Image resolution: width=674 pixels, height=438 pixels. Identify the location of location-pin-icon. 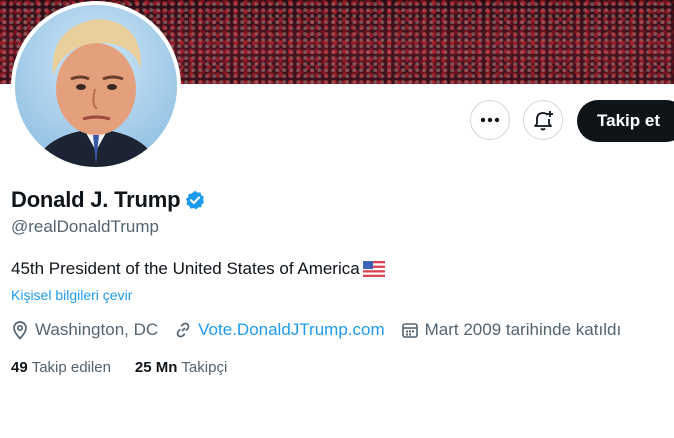
(20, 330).